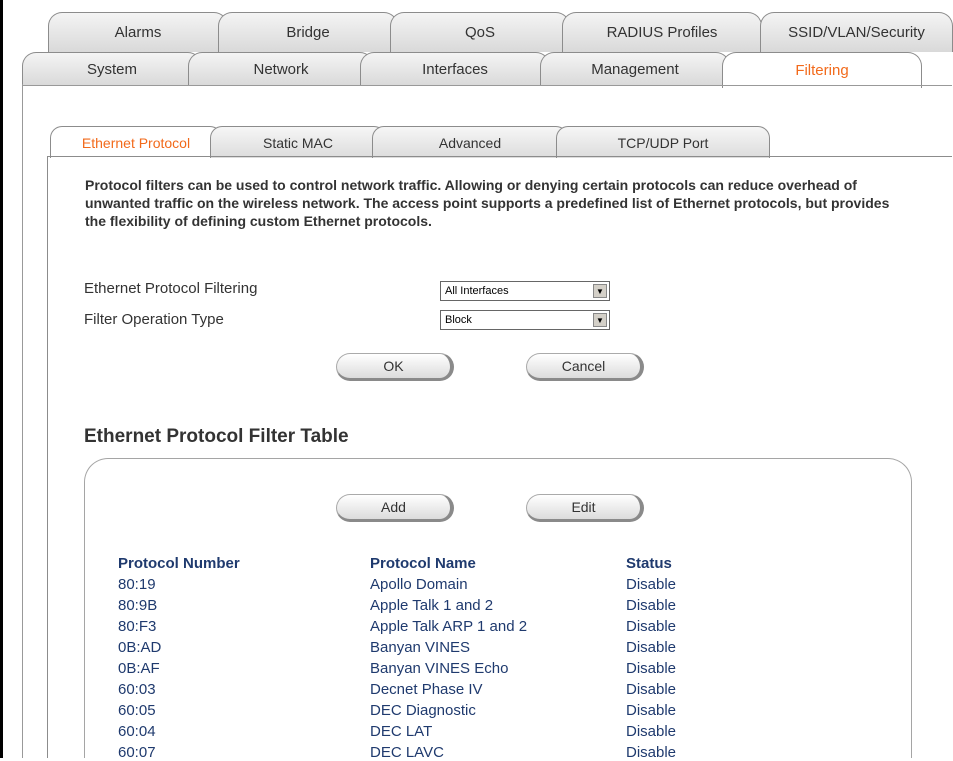  I want to click on tab-label: System, so click(111, 69).